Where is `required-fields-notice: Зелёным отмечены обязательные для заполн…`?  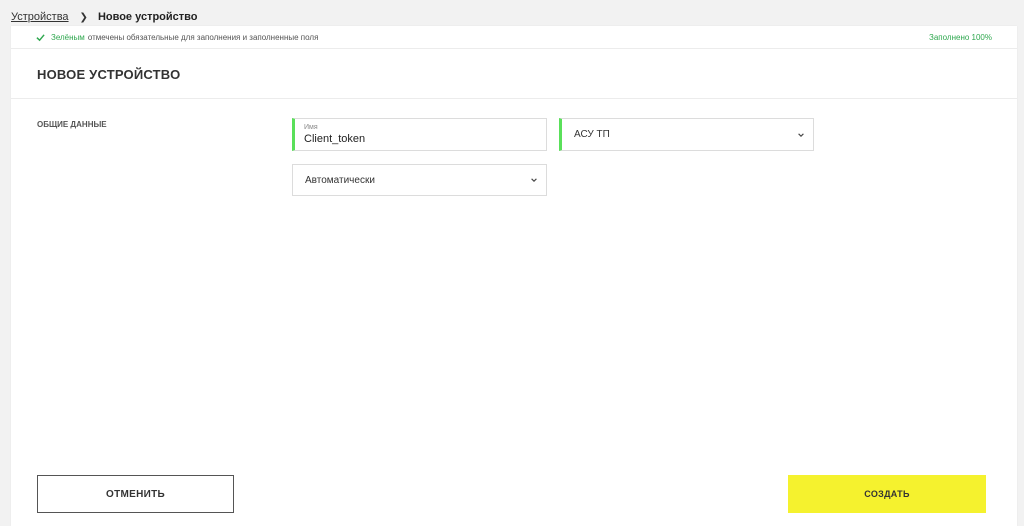 required-fields-notice: Зелёным отмечены обязательные для заполн… is located at coordinates (514, 37).